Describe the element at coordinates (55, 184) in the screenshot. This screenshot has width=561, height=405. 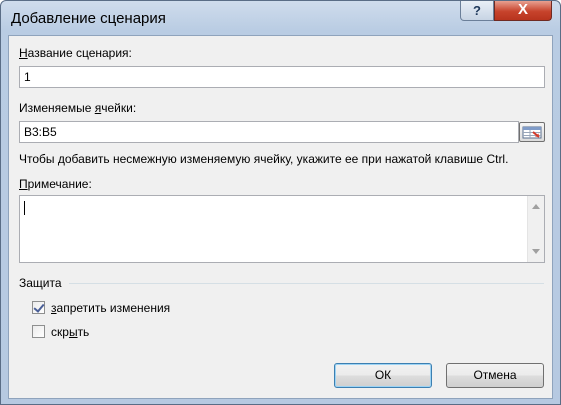
I see `comment-label: Примечание:` at that location.